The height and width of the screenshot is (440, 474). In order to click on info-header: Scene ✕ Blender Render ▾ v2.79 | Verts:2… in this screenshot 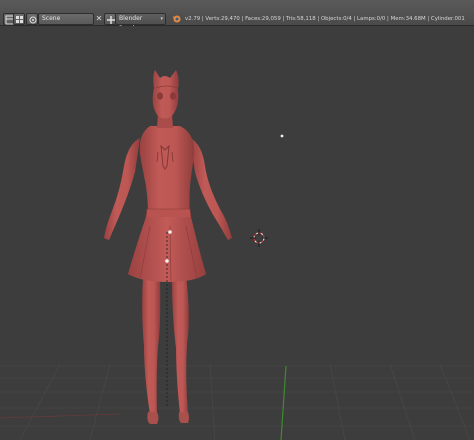, I will do `click(237, 16)`.